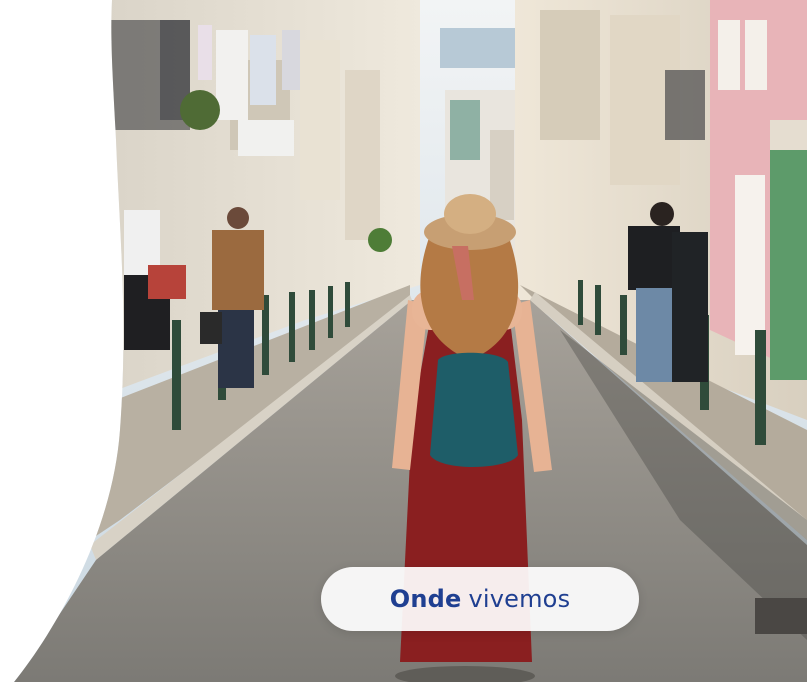 Image resolution: width=807 pixels, height=682 pixels. I want to click on onde-vivemos-button: Onde vivemos, so click(480, 599).